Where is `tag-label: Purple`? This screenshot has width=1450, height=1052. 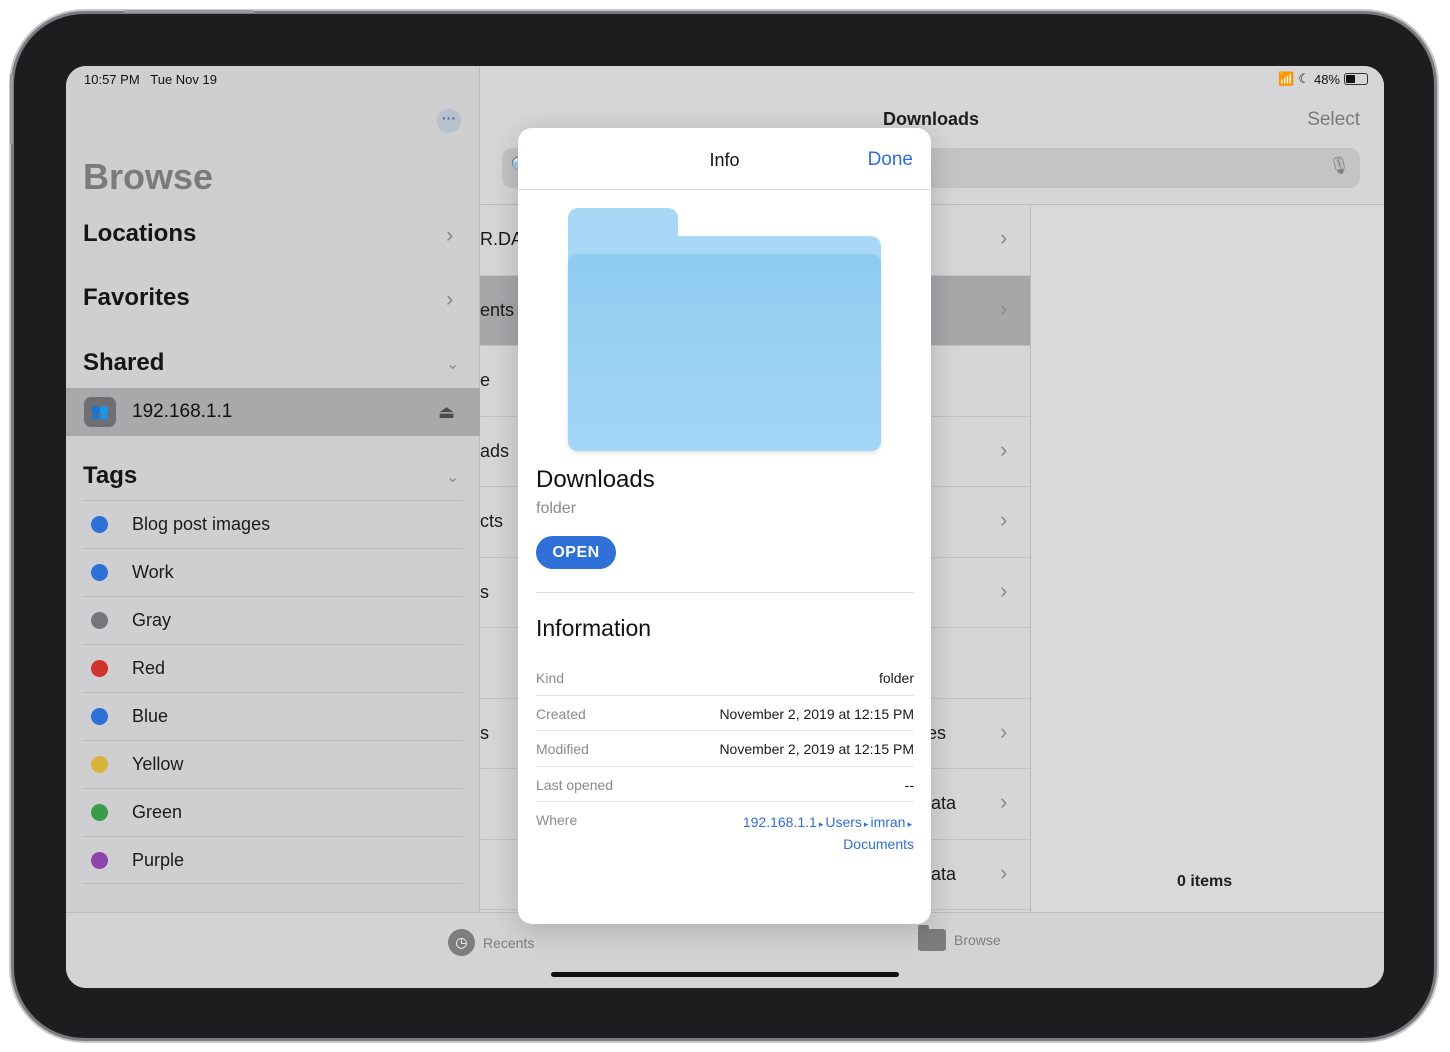
tag-label: Purple is located at coordinates (158, 860).